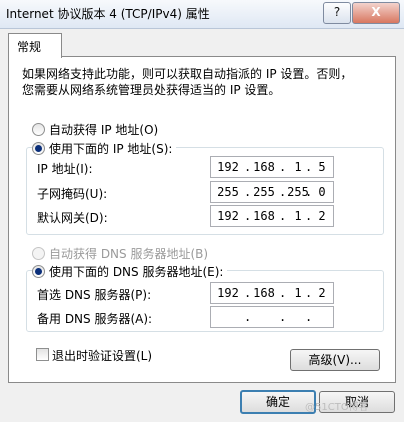  I want to click on dns-manual-label: 使用下面的 DNS 服务器地址(E):, so click(136, 272).